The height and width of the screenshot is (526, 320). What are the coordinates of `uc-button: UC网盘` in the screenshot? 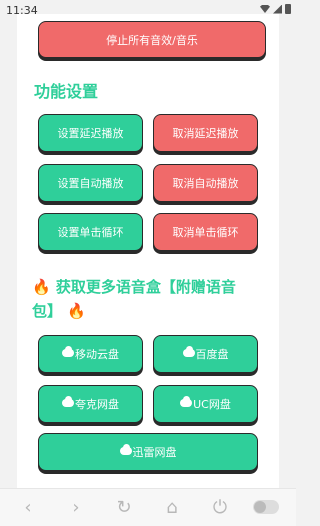 It's located at (205, 404).